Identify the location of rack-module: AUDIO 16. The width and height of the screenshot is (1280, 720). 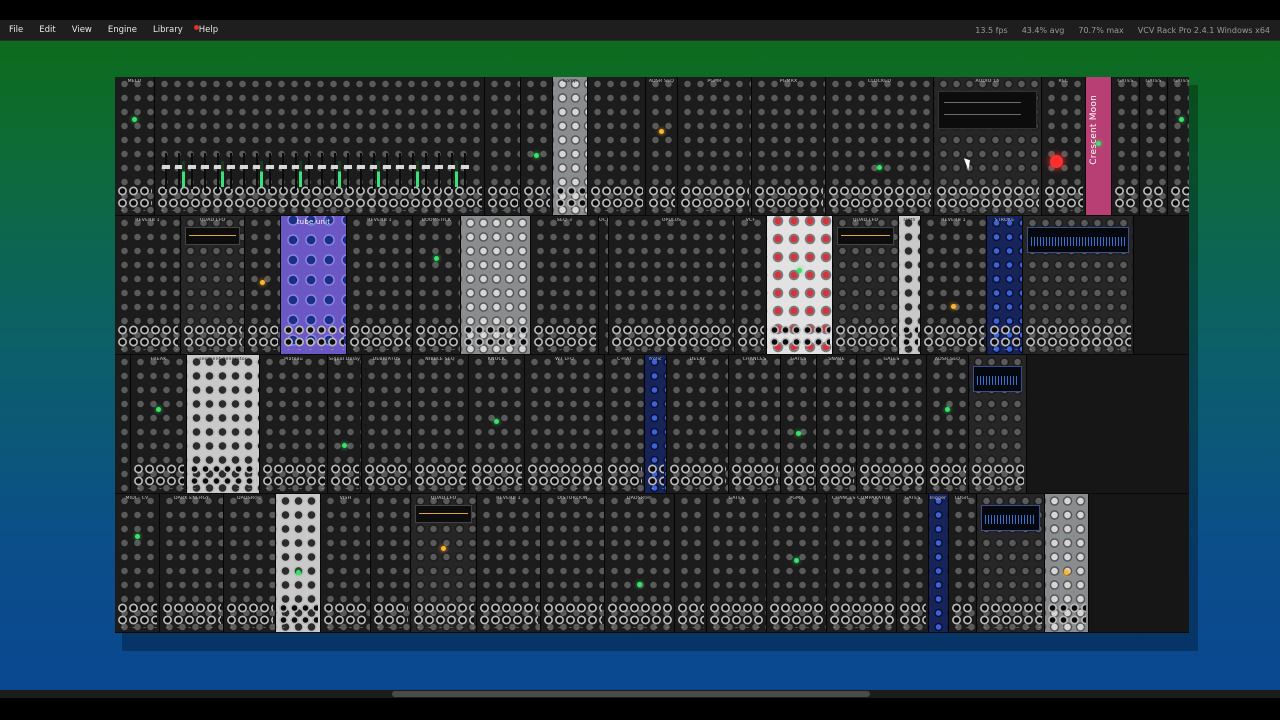
(988, 146).